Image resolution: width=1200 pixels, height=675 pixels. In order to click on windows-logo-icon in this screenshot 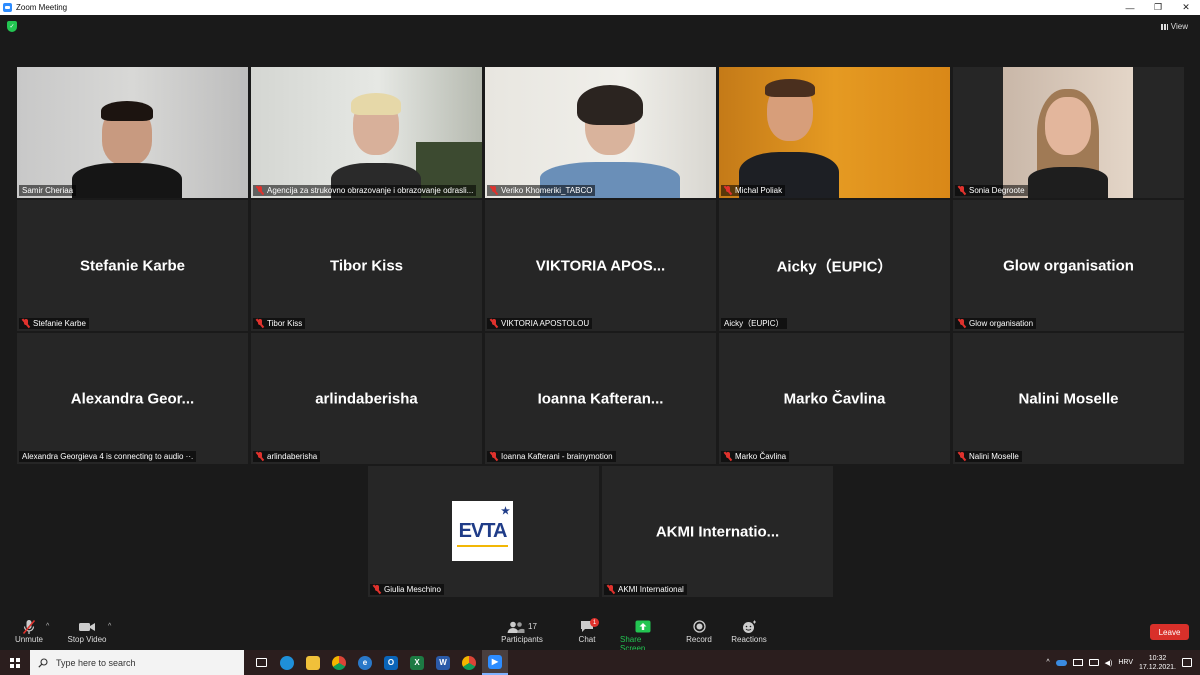, I will do `click(15, 662)`.